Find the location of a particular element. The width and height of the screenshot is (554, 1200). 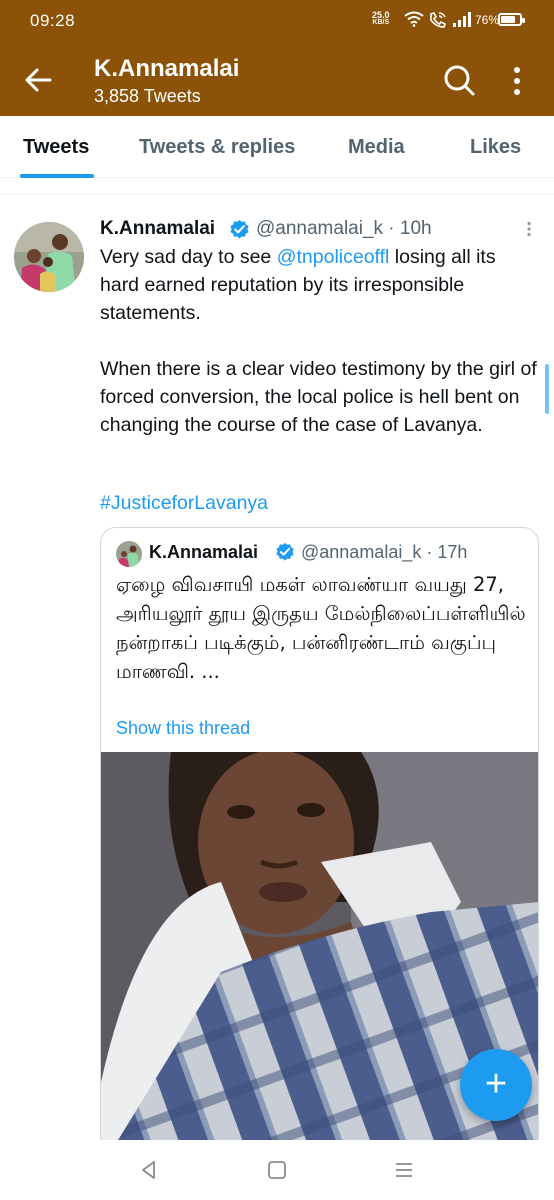

status-time: 09:28 is located at coordinates (53, 20).